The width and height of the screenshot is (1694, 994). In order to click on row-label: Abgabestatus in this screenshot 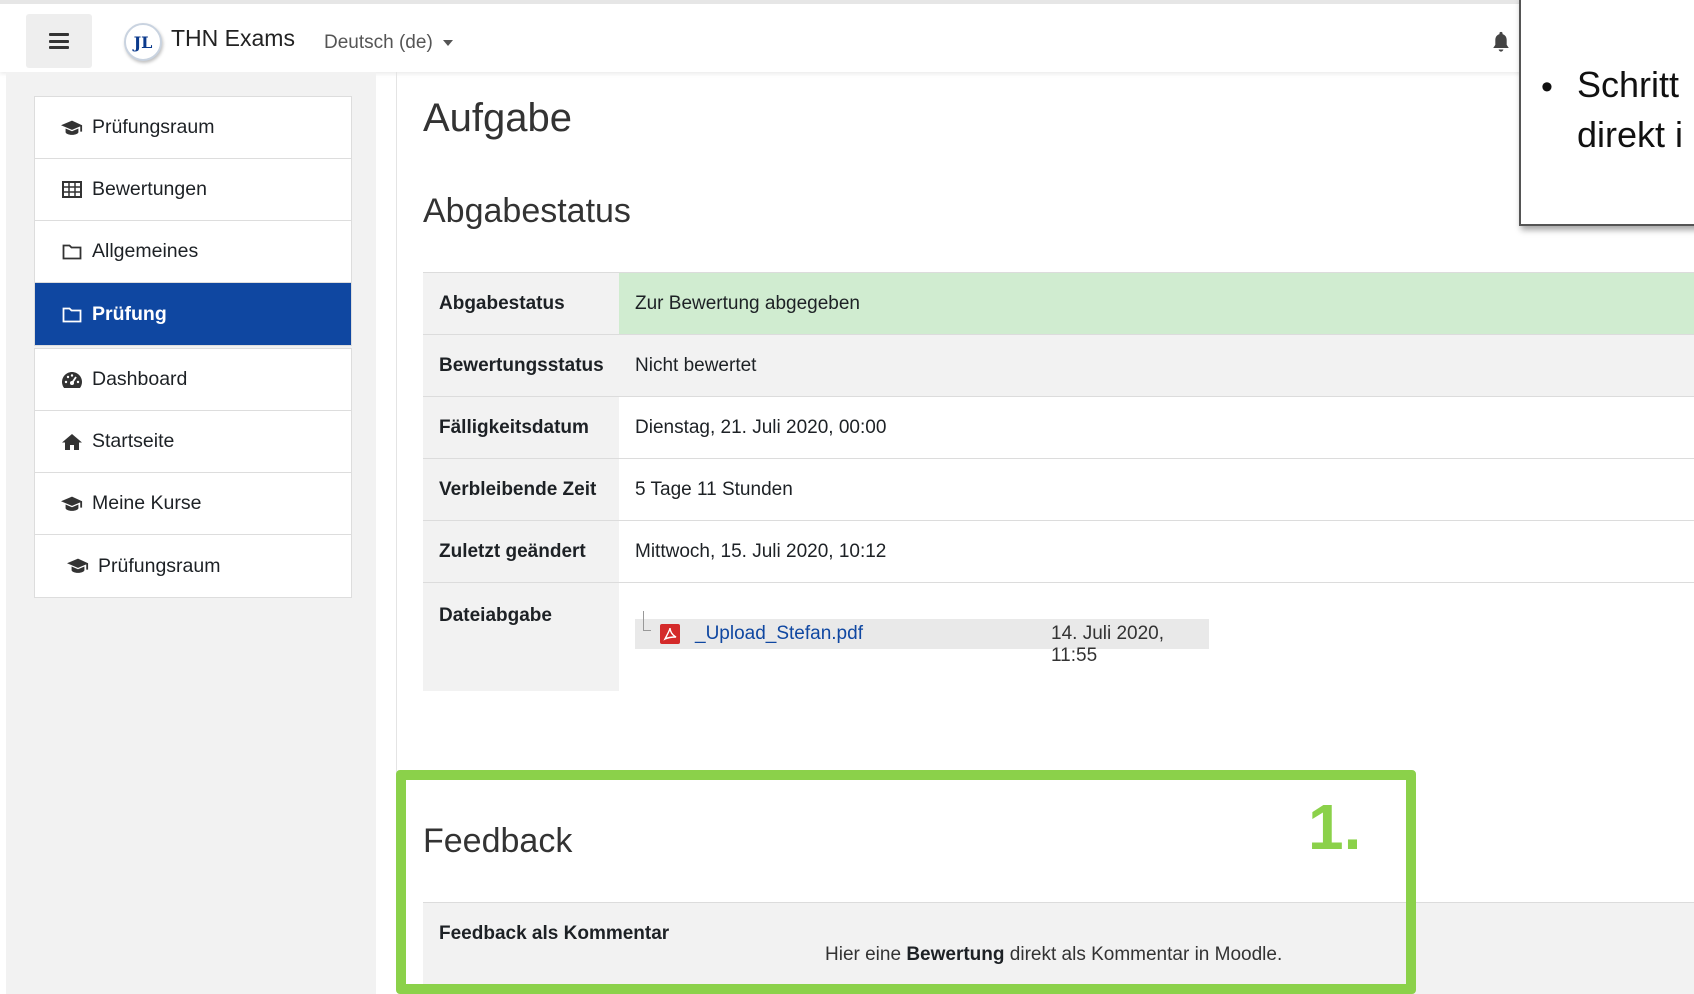, I will do `click(521, 303)`.